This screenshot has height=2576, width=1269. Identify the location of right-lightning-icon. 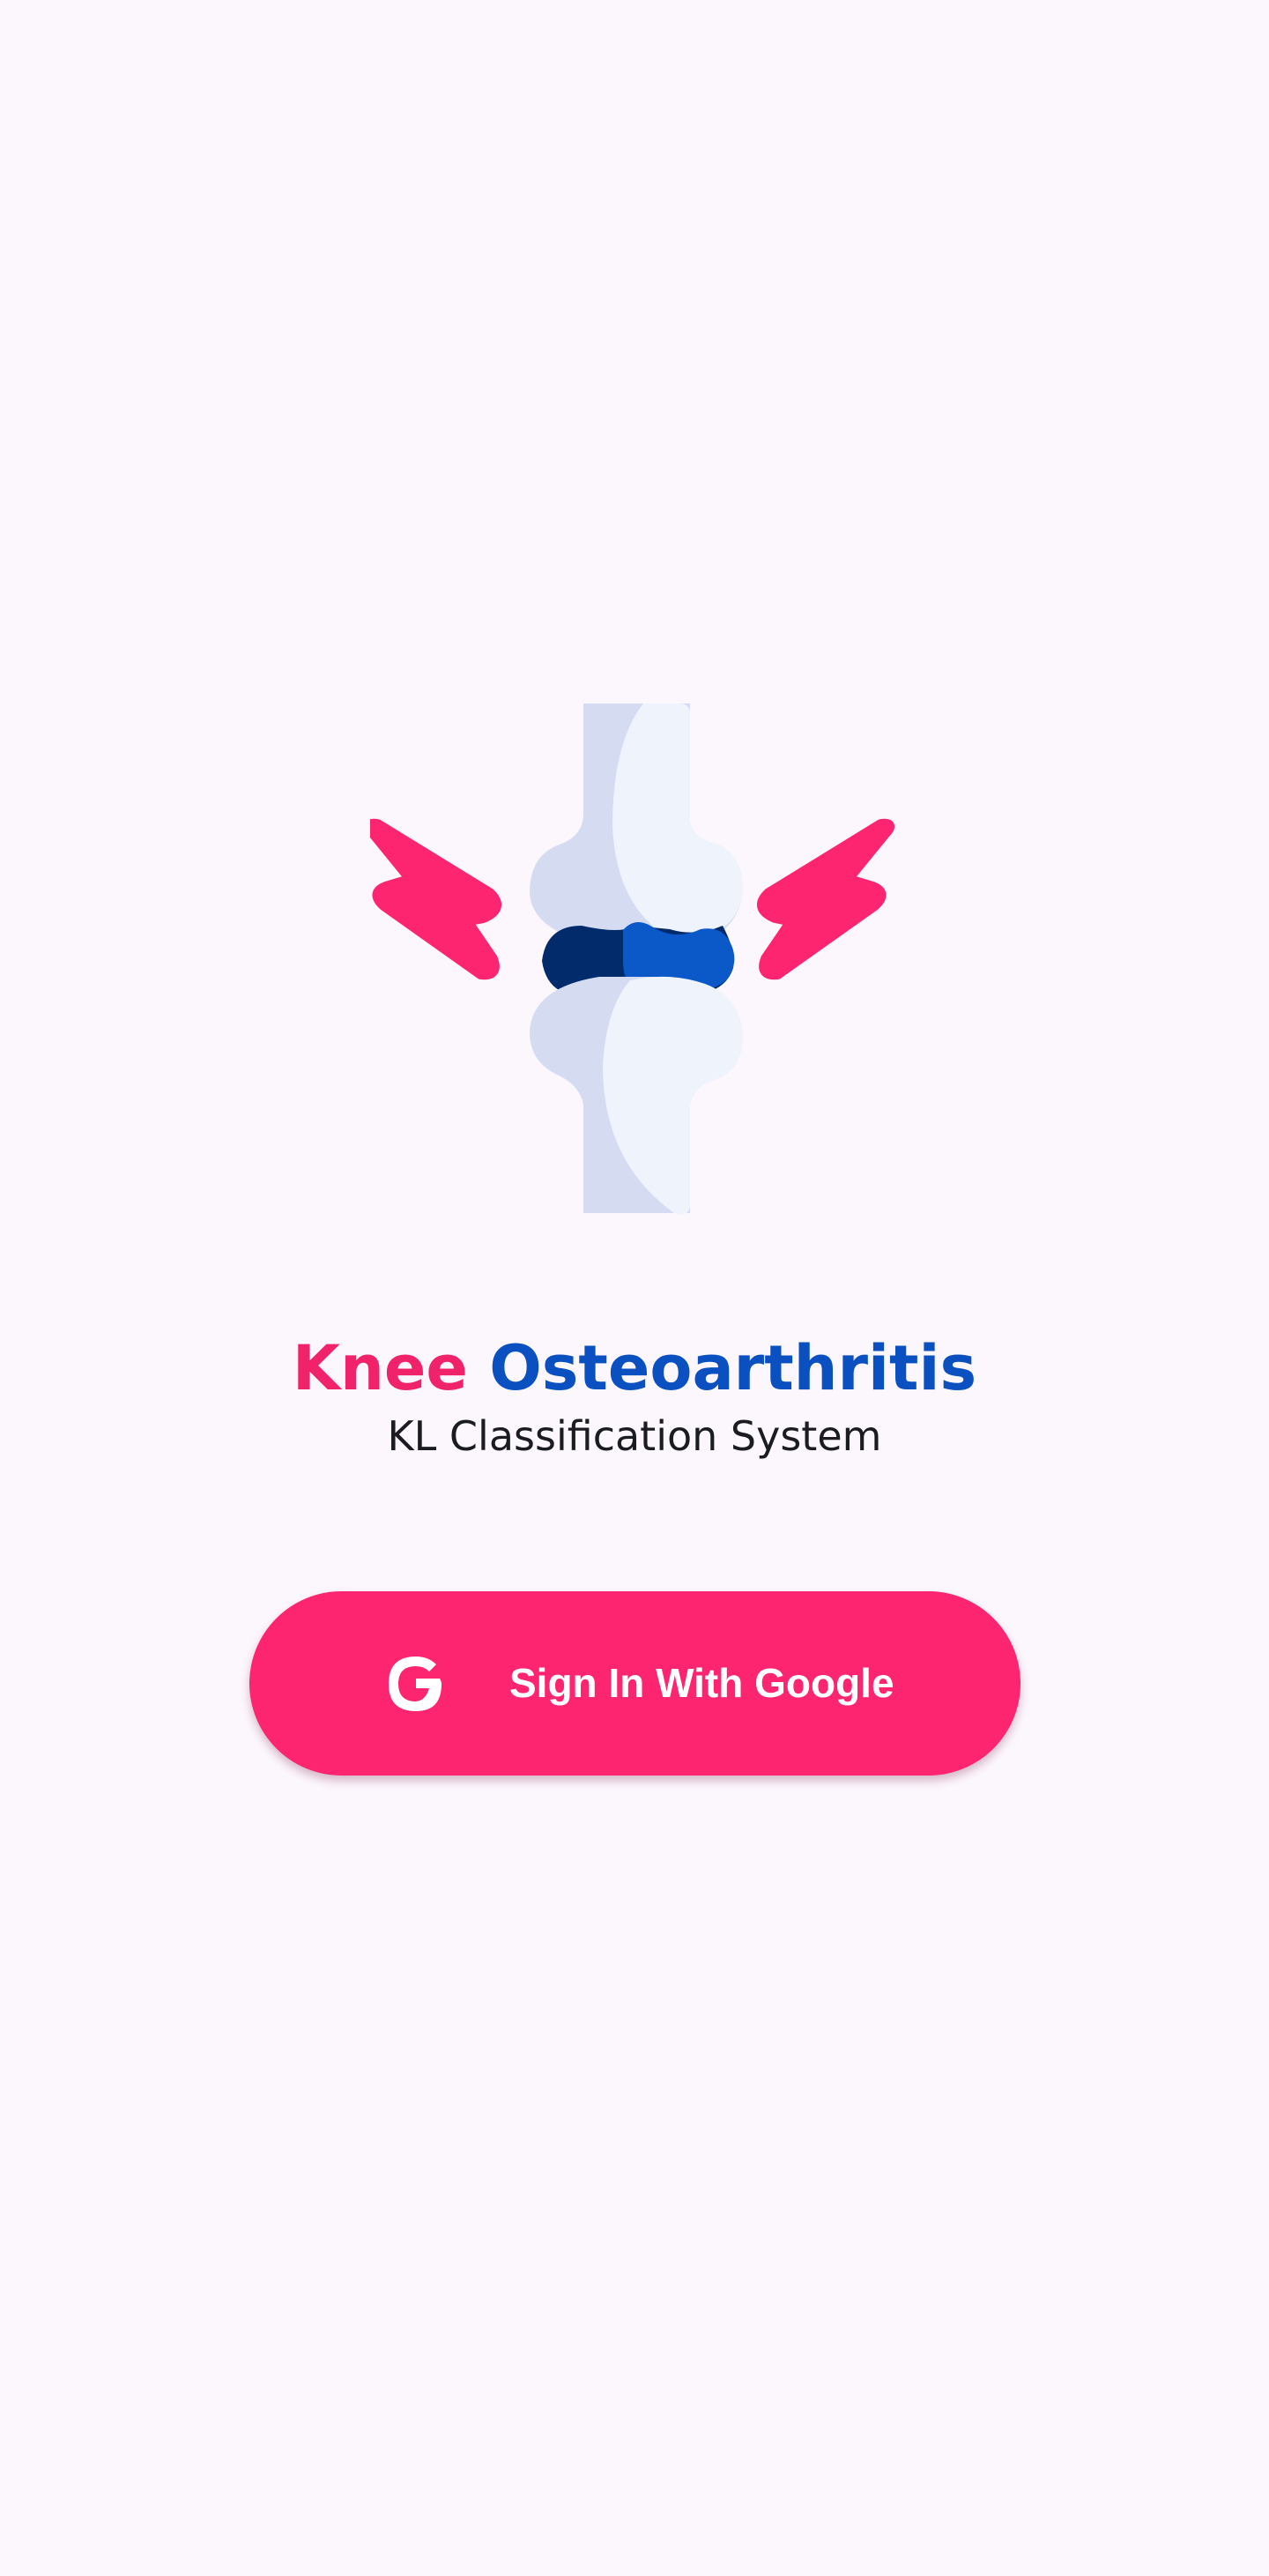
(826, 899).